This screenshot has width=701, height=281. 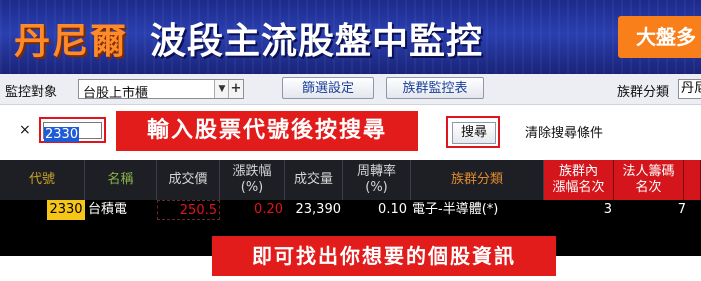 What do you see at coordinates (392, 209) in the screenshot?
I see `cell-turnover: 0.10` at bounding box center [392, 209].